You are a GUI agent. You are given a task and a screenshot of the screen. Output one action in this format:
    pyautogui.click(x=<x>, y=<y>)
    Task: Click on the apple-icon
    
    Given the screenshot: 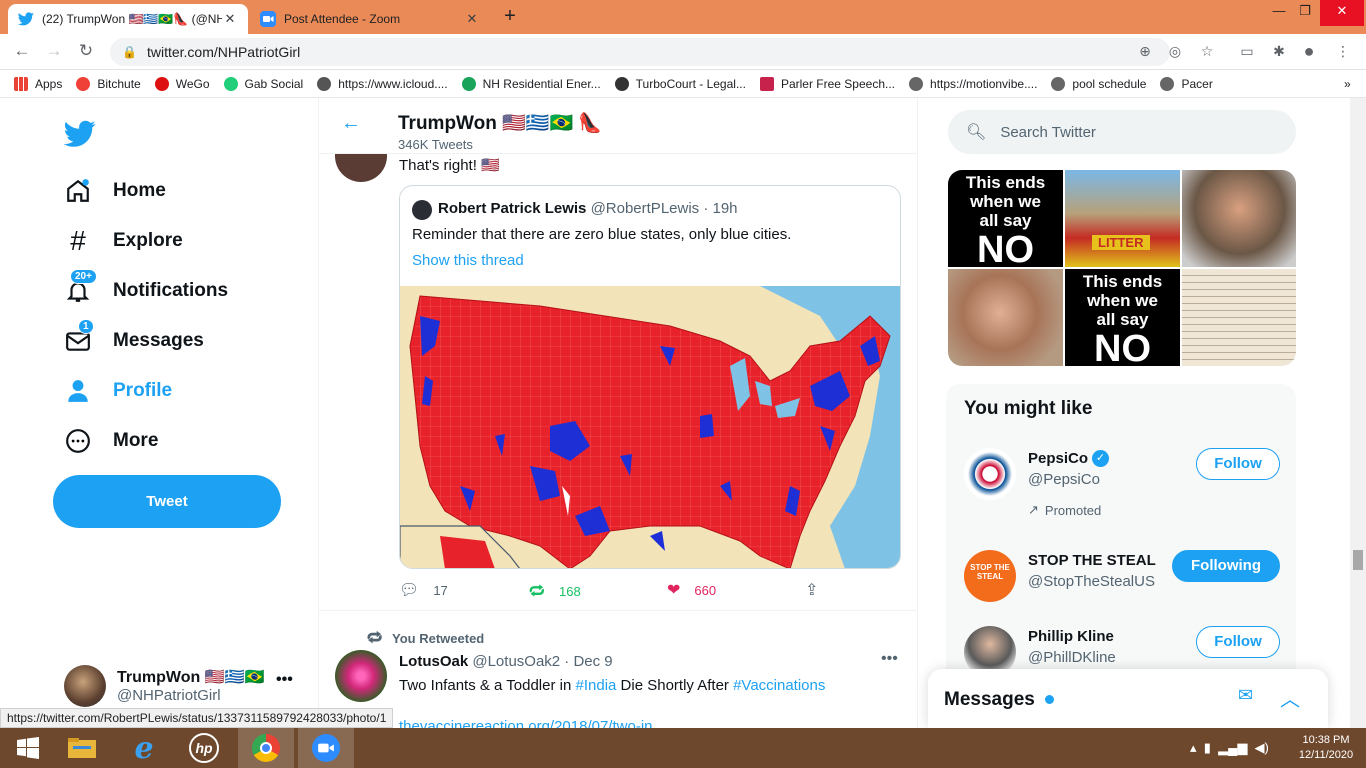 What is the action you would take?
    pyautogui.click(x=324, y=83)
    